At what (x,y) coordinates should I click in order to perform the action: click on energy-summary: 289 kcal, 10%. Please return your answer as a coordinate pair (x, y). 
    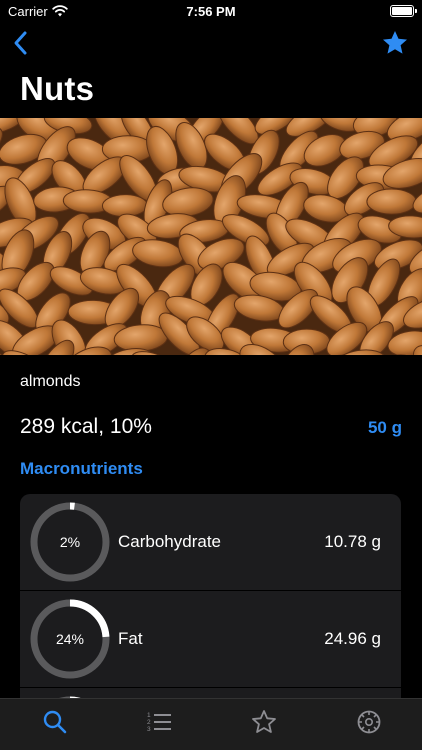
    Looking at the image, I should click on (86, 426).